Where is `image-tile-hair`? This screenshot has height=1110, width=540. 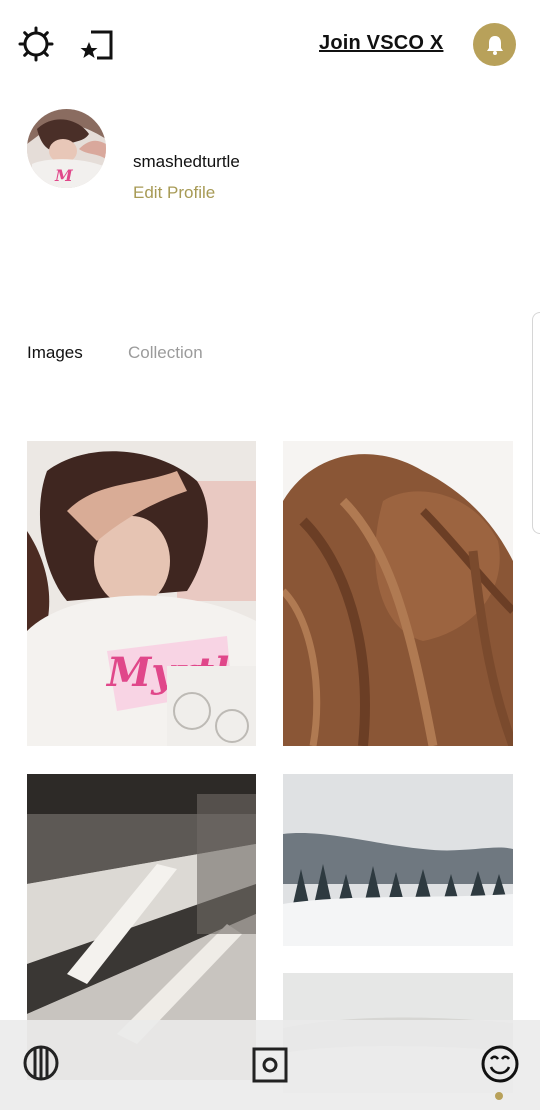 image-tile-hair is located at coordinates (398, 593).